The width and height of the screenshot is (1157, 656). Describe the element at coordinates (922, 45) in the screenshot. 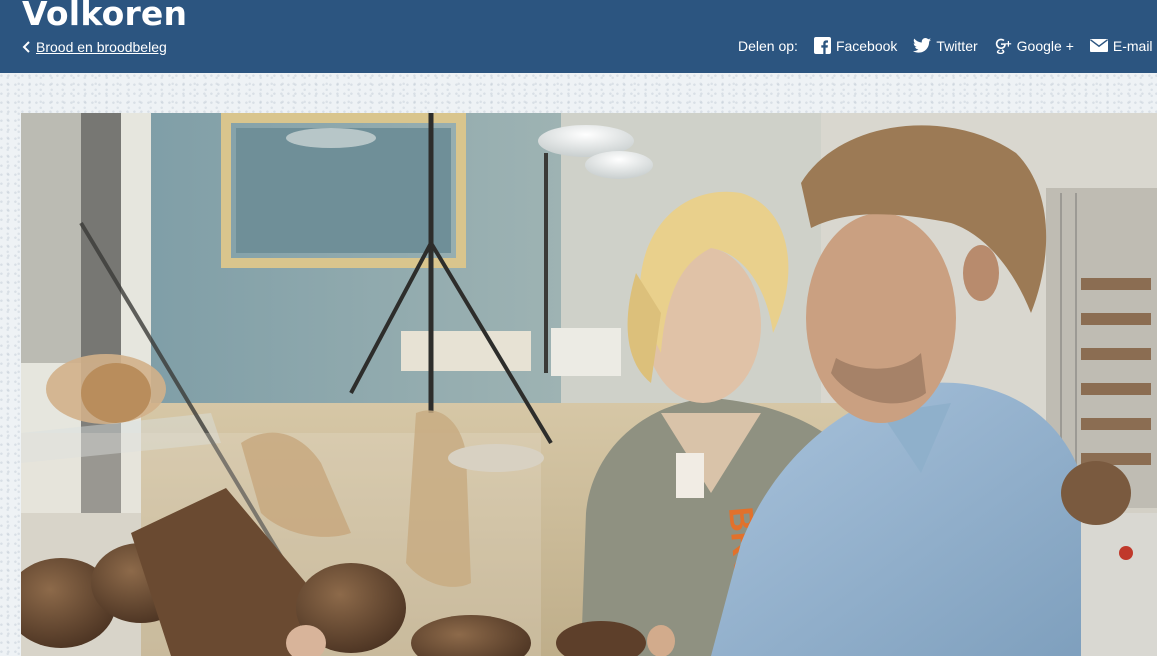

I see `twitter-icon` at that location.